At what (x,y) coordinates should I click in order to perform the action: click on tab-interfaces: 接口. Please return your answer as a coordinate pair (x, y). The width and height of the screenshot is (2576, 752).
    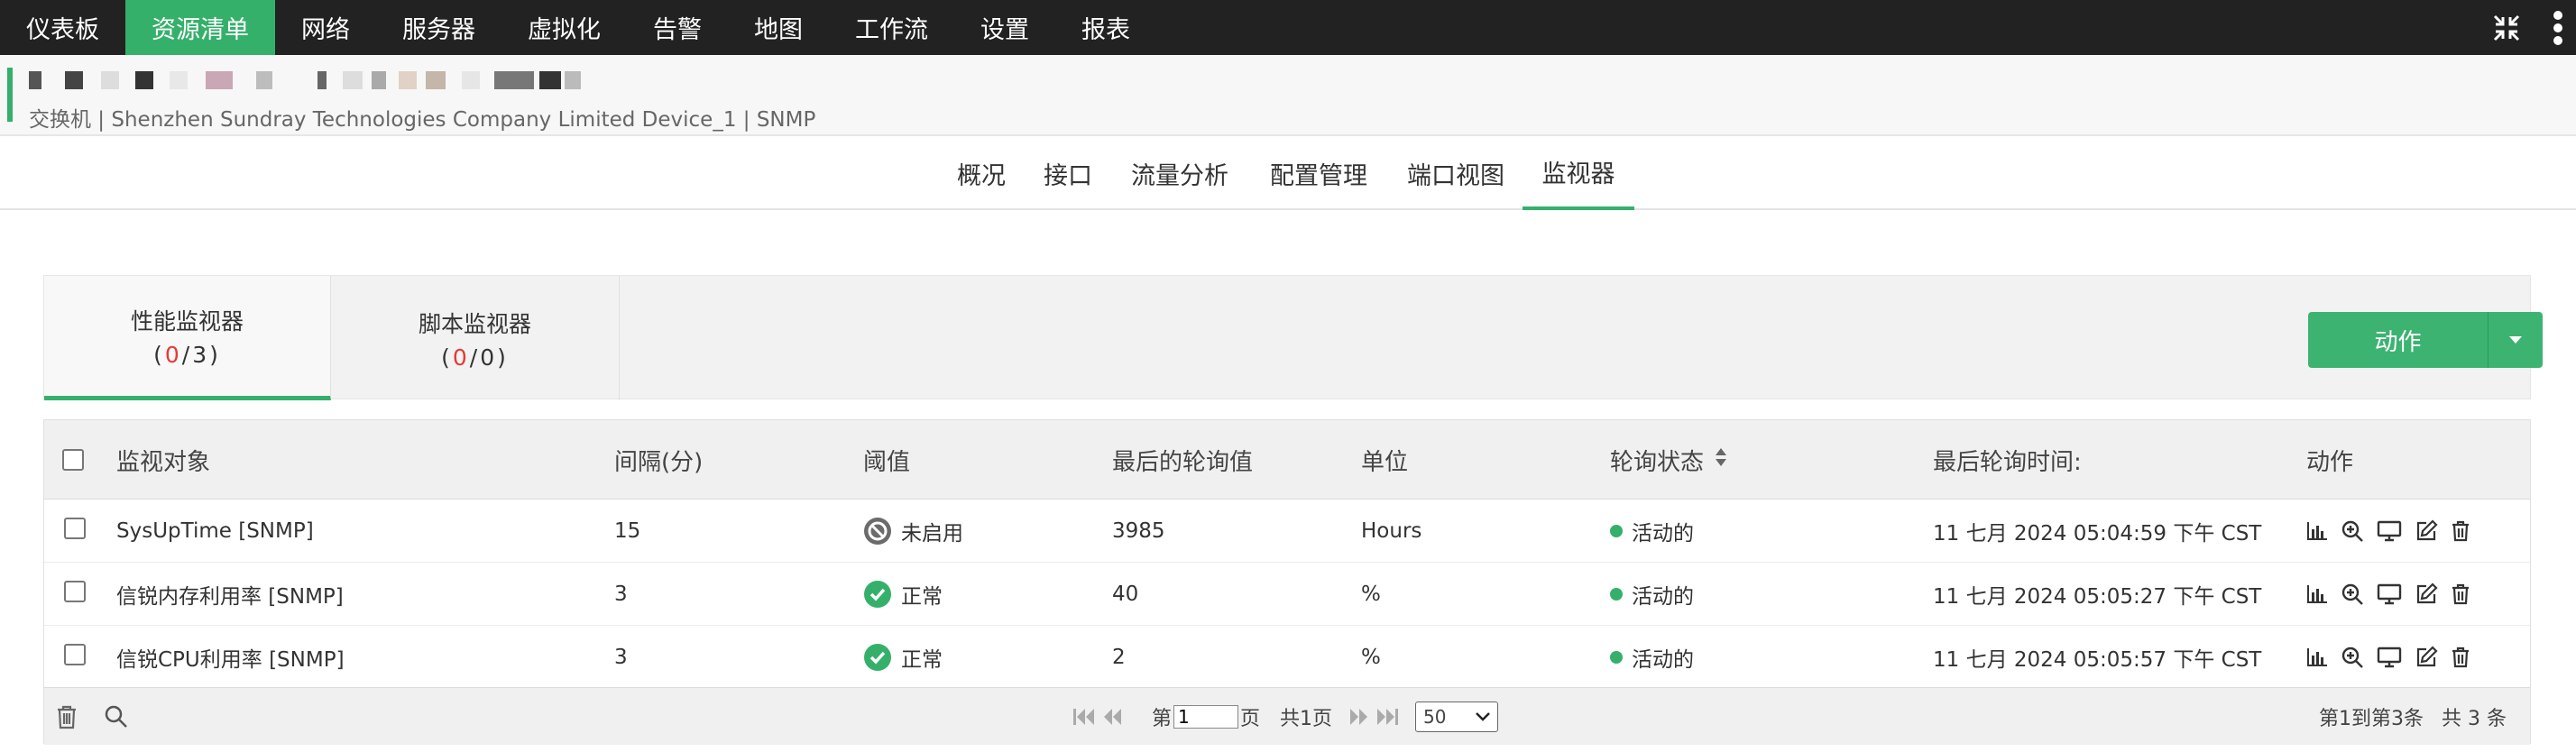
    Looking at the image, I should click on (1068, 173).